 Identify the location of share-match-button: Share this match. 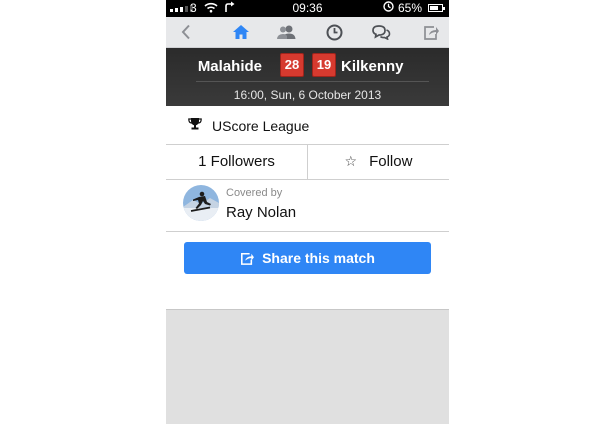
(307, 258).